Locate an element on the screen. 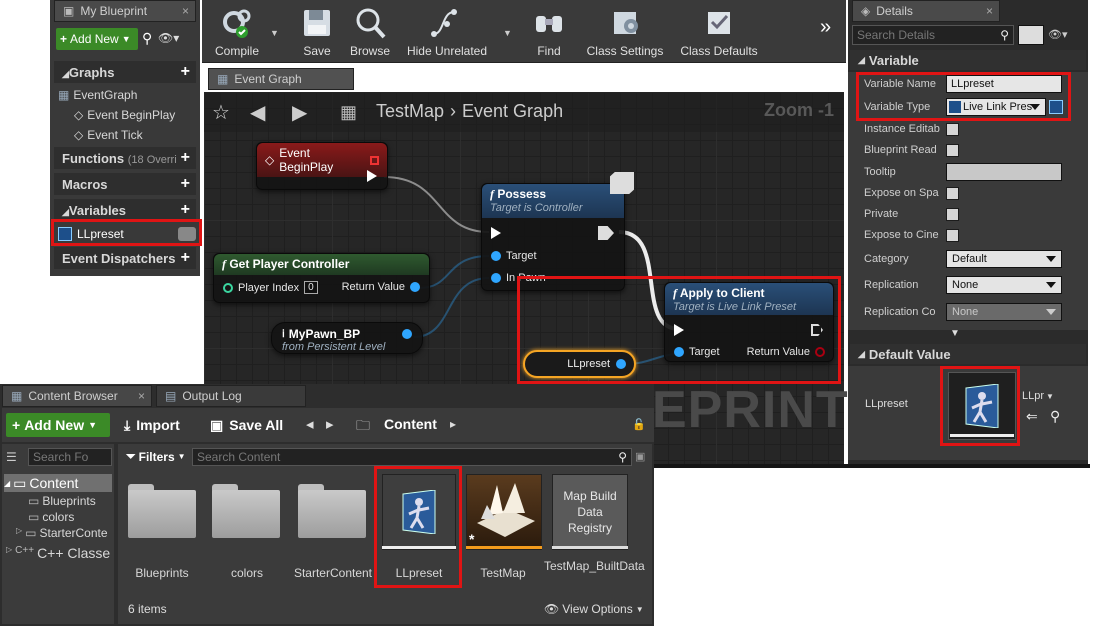  tree-item-content: ◢ ▭ Content is located at coordinates (58, 483).